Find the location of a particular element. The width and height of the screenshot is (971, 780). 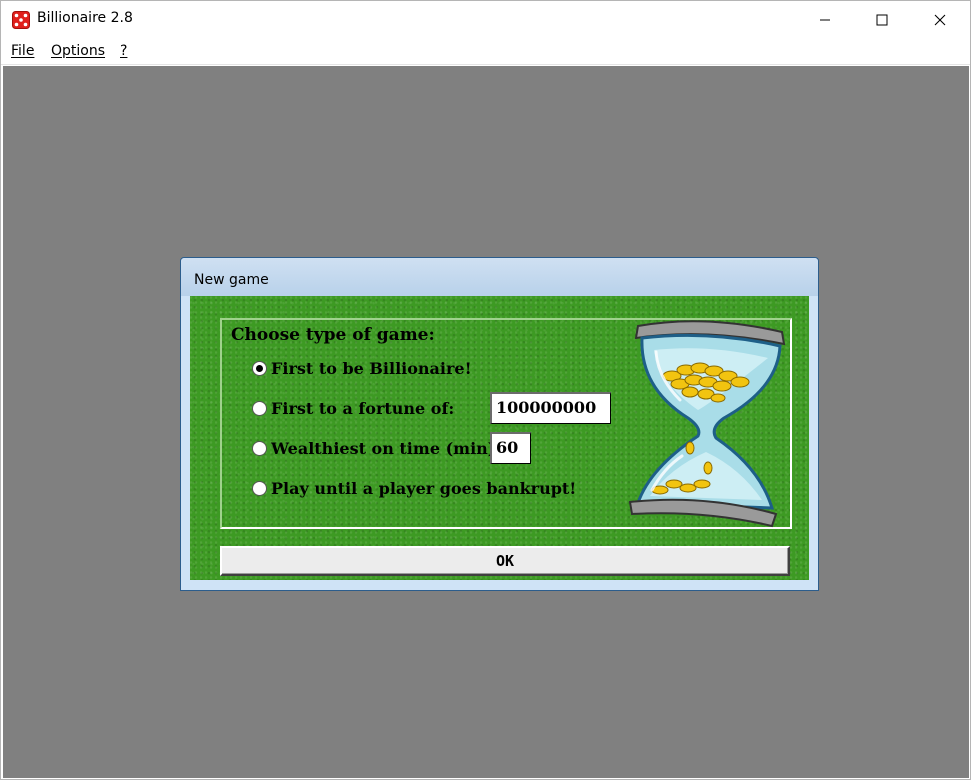

fortune-amount-input: 100000000 is located at coordinates (550, 408).